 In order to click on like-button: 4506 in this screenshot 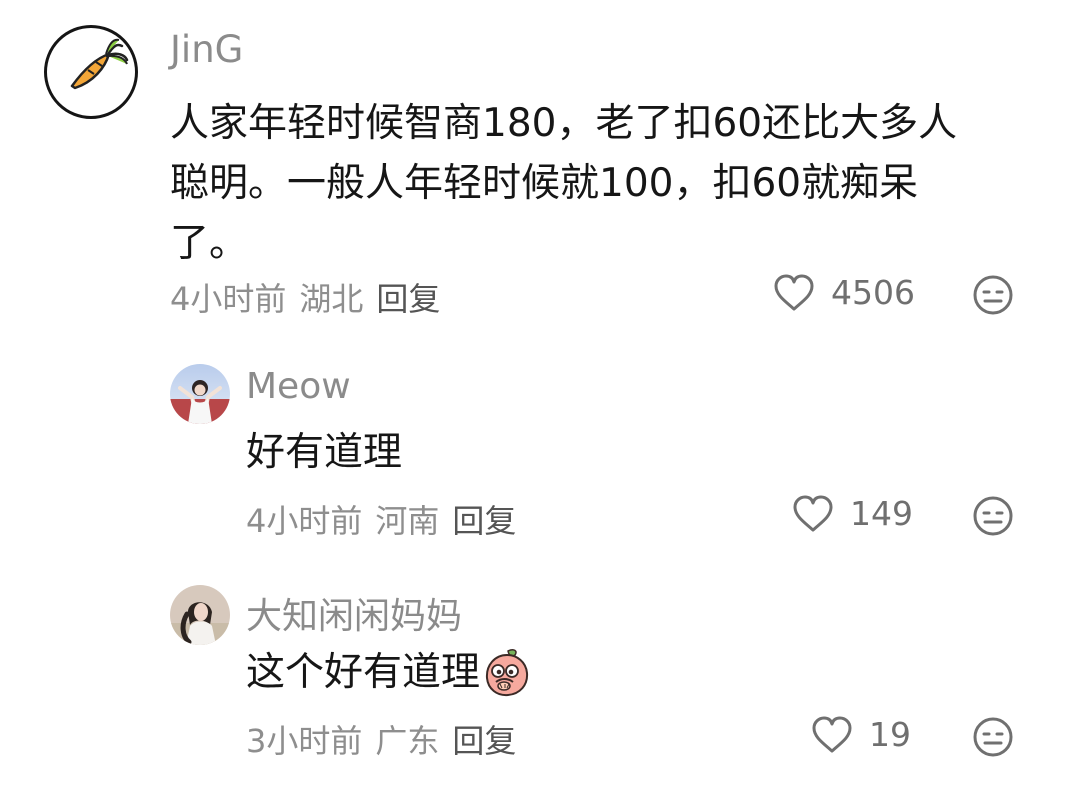, I will do `click(844, 292)`.